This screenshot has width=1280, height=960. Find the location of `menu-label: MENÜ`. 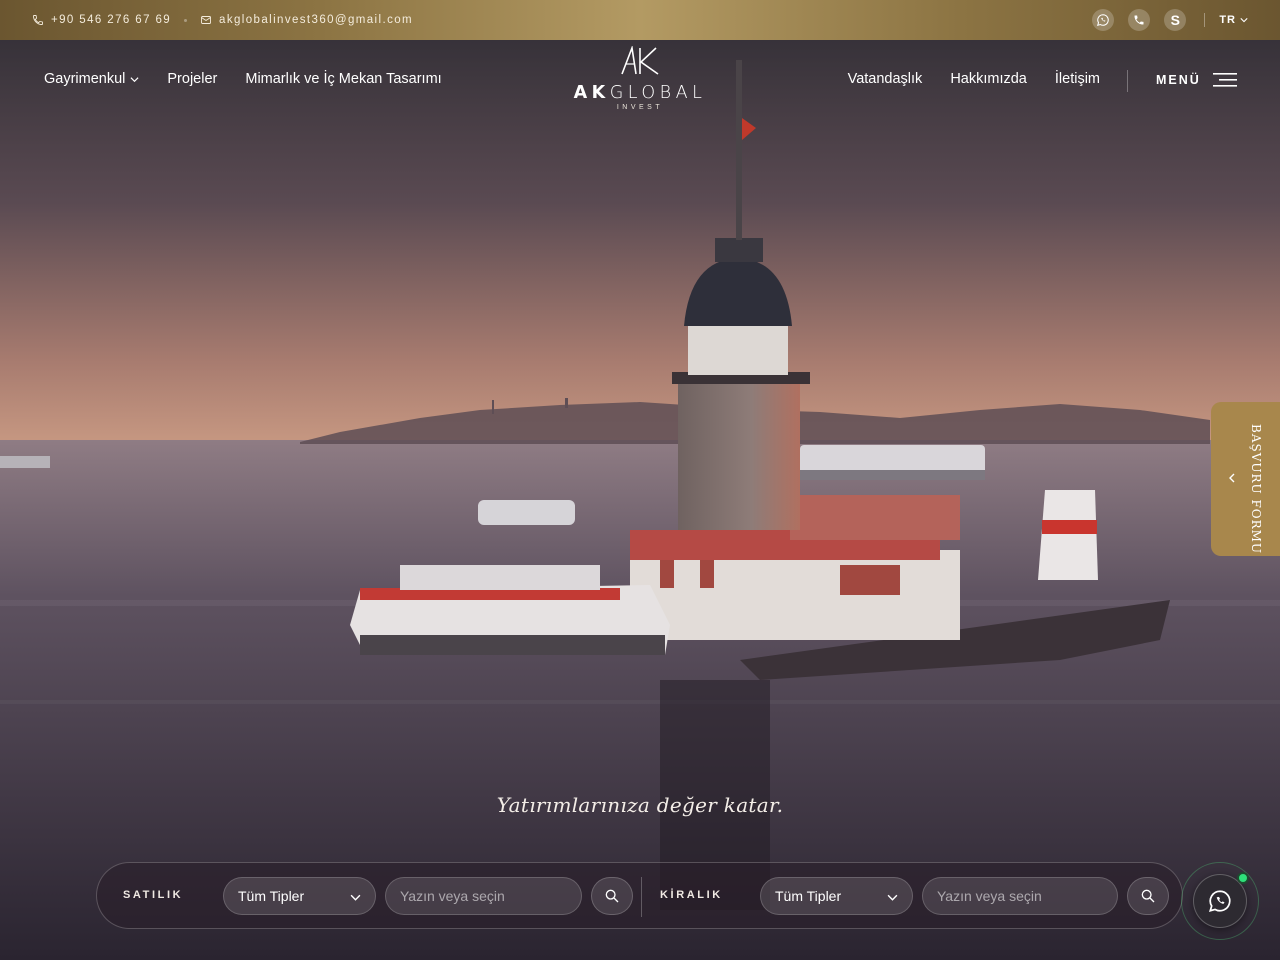

menu-label: MENÜ is located at coordinates (1178, 80).